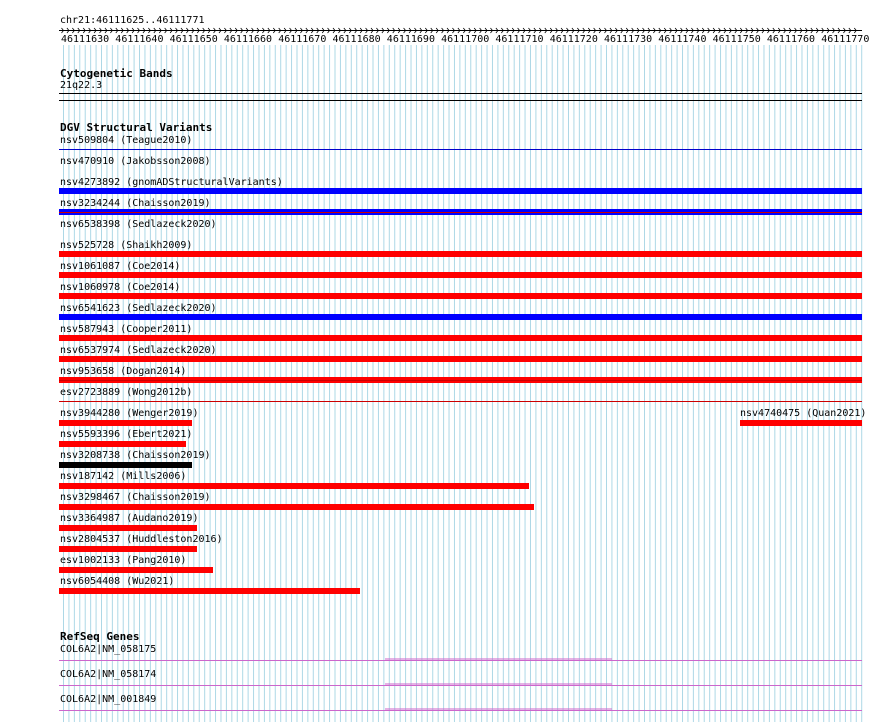 The image size is (890, 722). What do you see at coordinates (136, 127) in the screenshot?
I see `dgv-track-title: DGV Structural Variants` at bounding box center [136, 127].